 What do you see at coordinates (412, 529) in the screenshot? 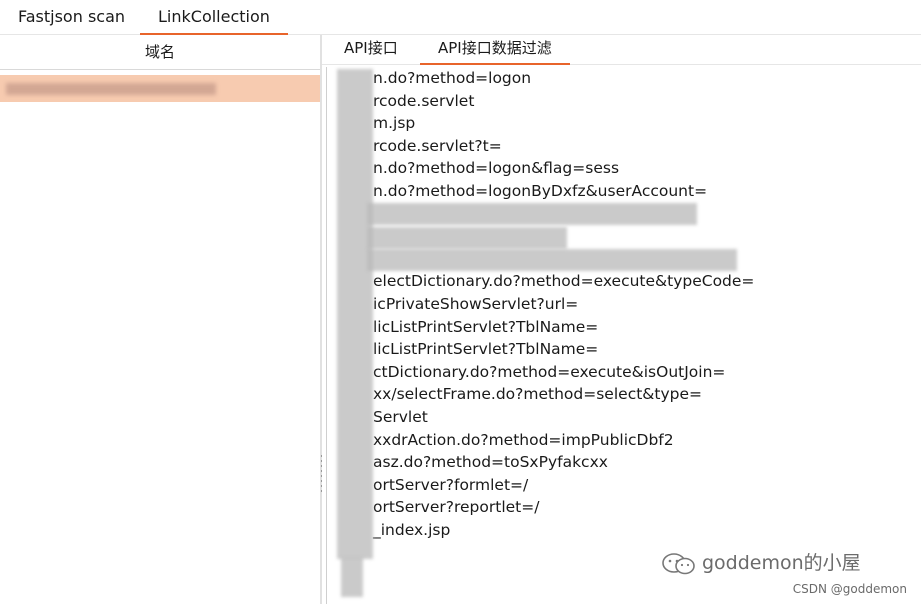
I see `api-line: _index.jsp` at bounding box center [412, 529].